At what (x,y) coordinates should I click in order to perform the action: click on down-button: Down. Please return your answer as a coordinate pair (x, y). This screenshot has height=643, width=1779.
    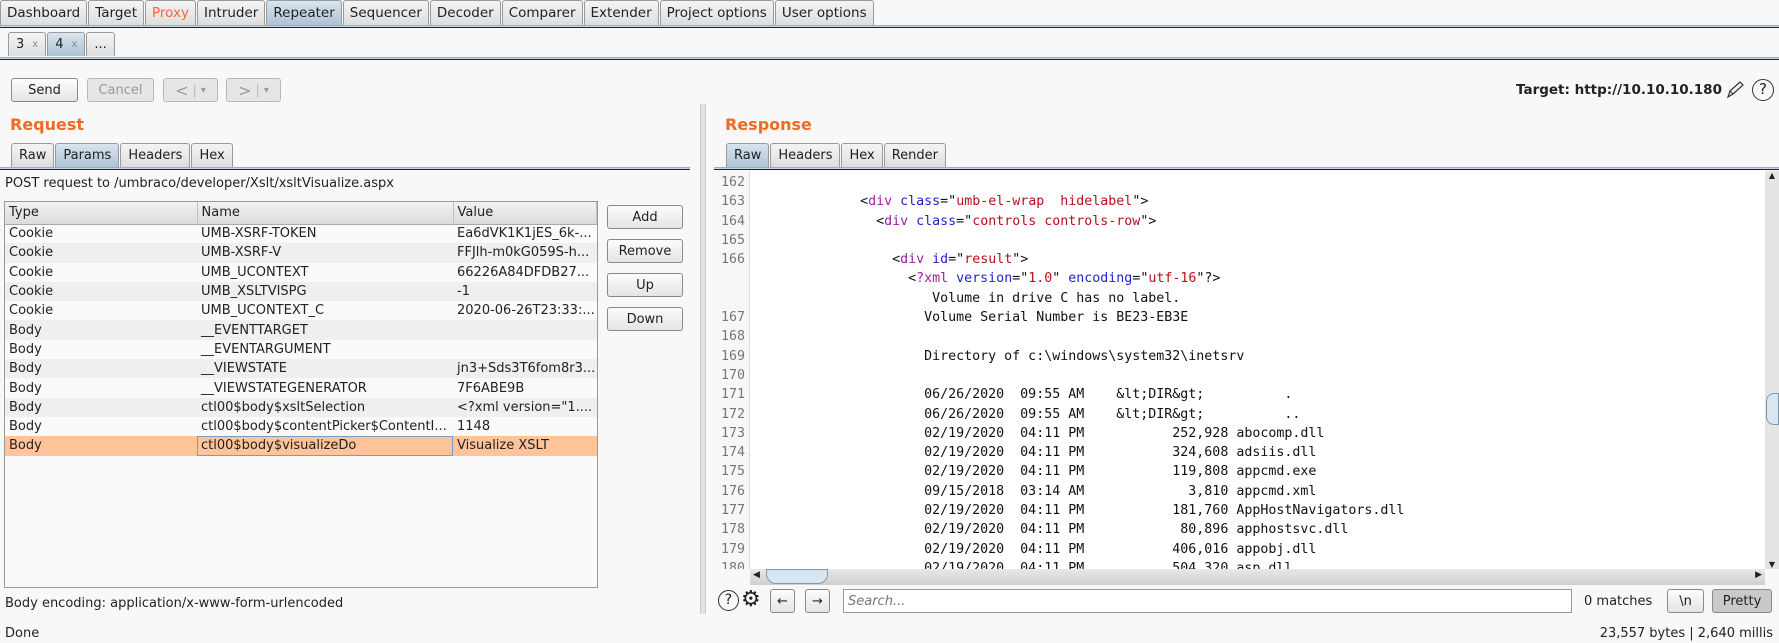
    Looking at the image, I should click on (645, 319).